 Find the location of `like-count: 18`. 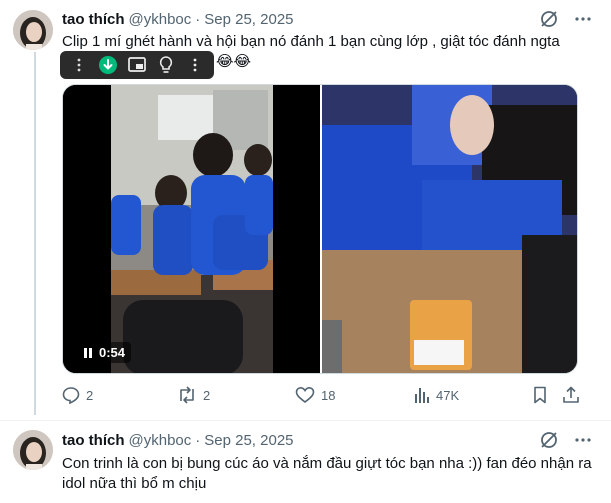

like-count: 18 is located at coordinates (328, 395).